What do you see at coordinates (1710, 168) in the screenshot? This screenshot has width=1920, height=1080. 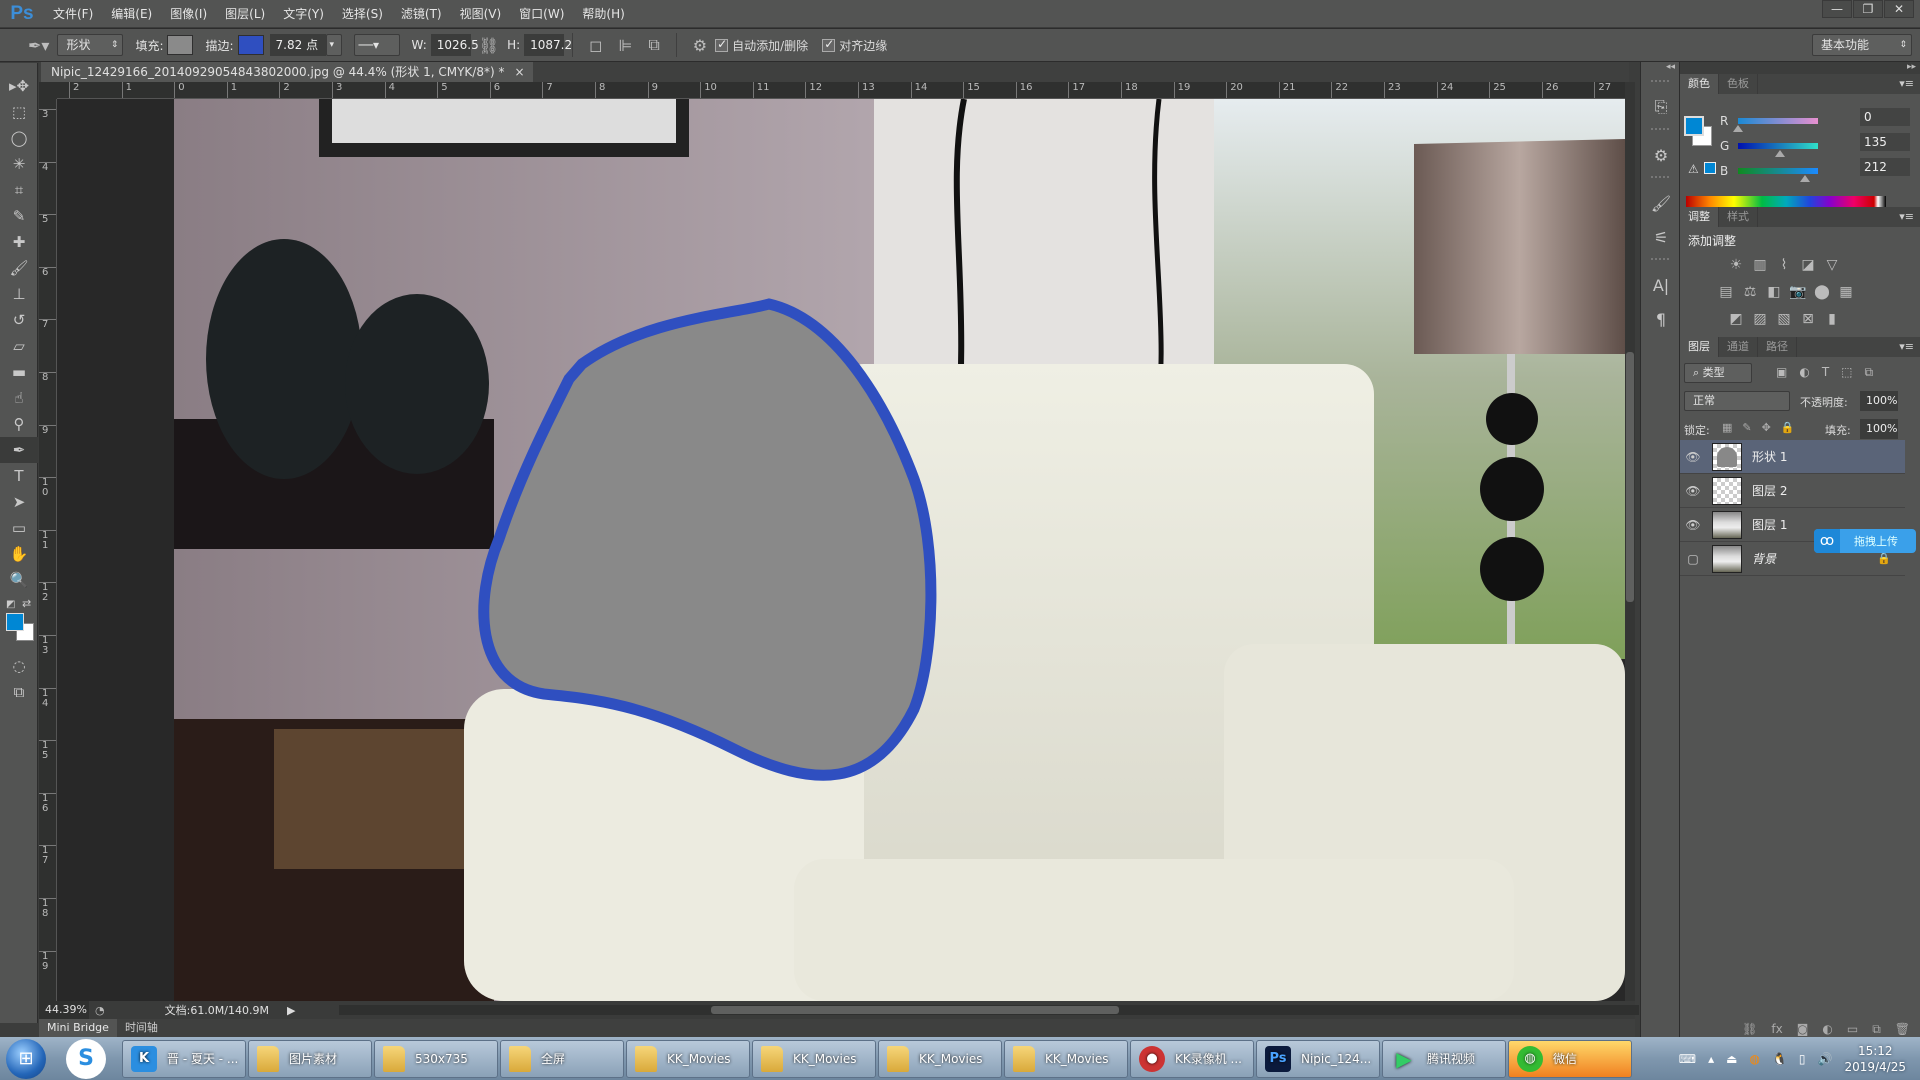 I see `gamut-color-swatch` at bounding box center [1710, 168].